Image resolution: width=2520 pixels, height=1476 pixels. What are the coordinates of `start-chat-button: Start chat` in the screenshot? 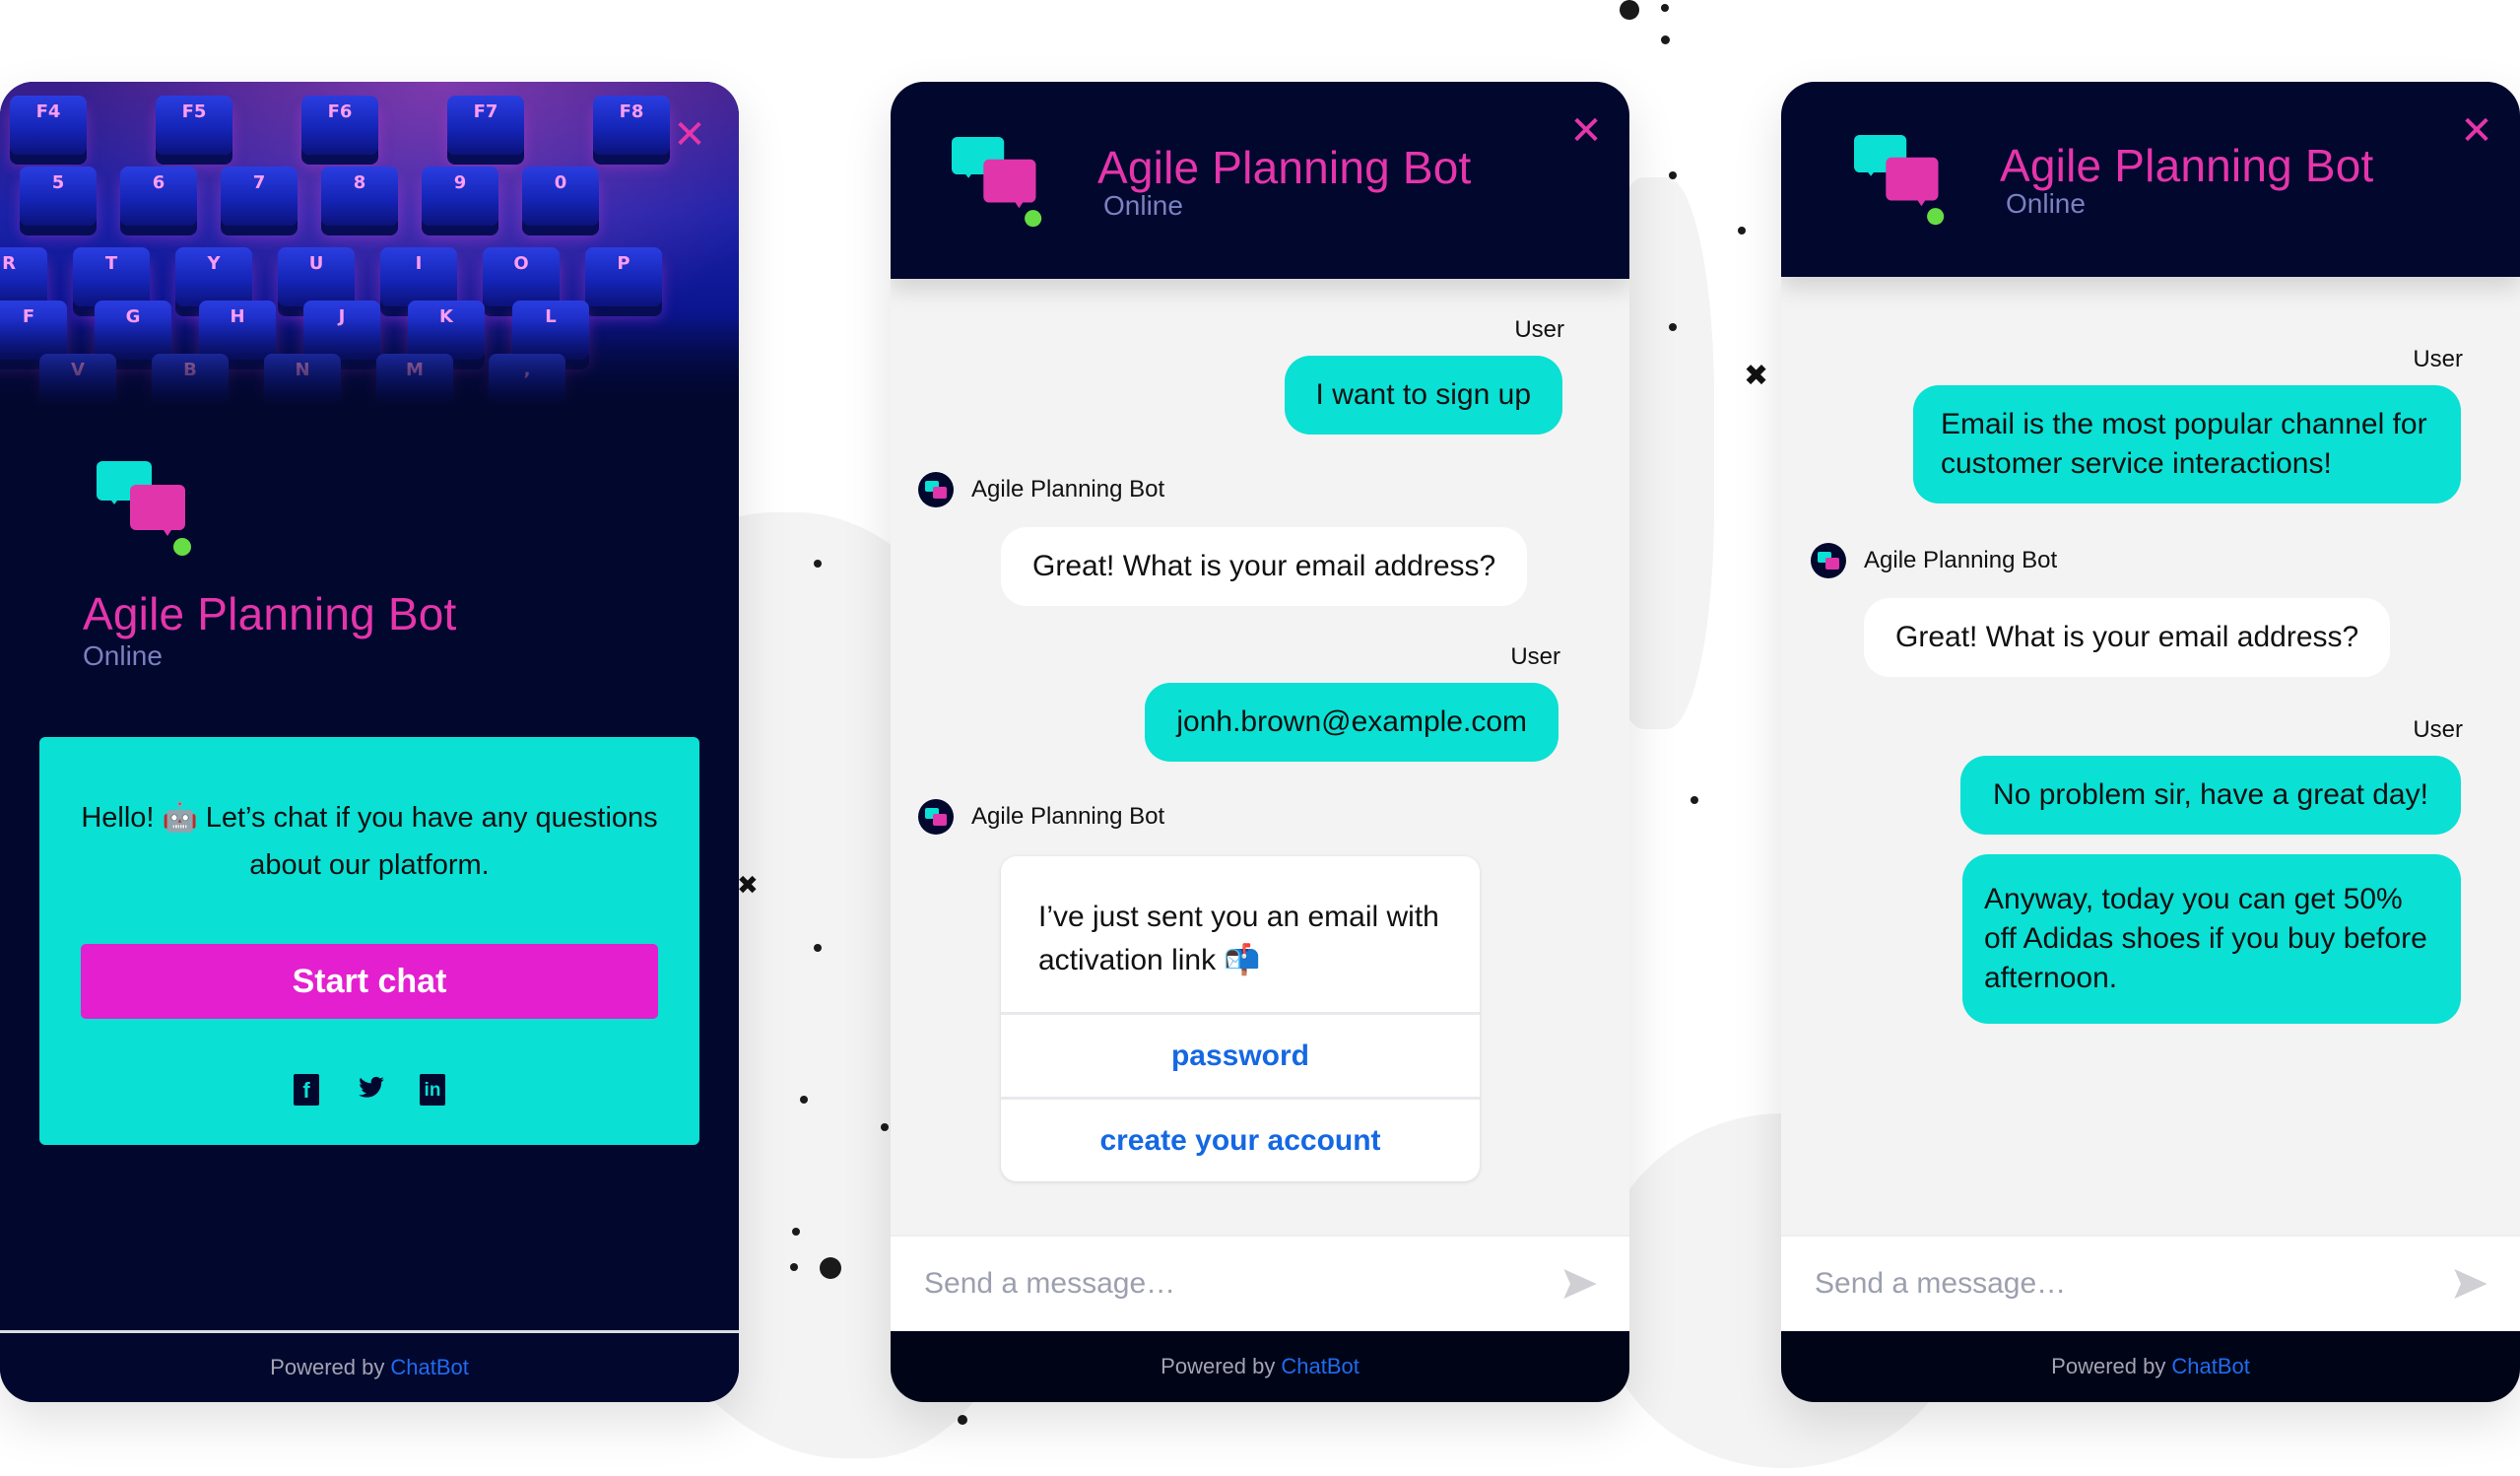 It's located at (369, 981).